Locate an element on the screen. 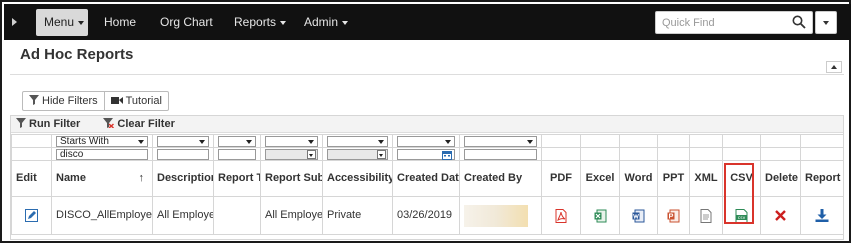 The width and height of the screenshot is (851, 243). column-header-report-title: Report Title is located at coordinates (237, 178).